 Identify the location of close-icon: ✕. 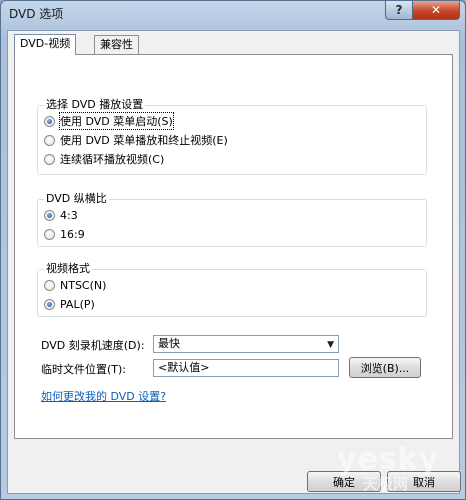
(436, 10).